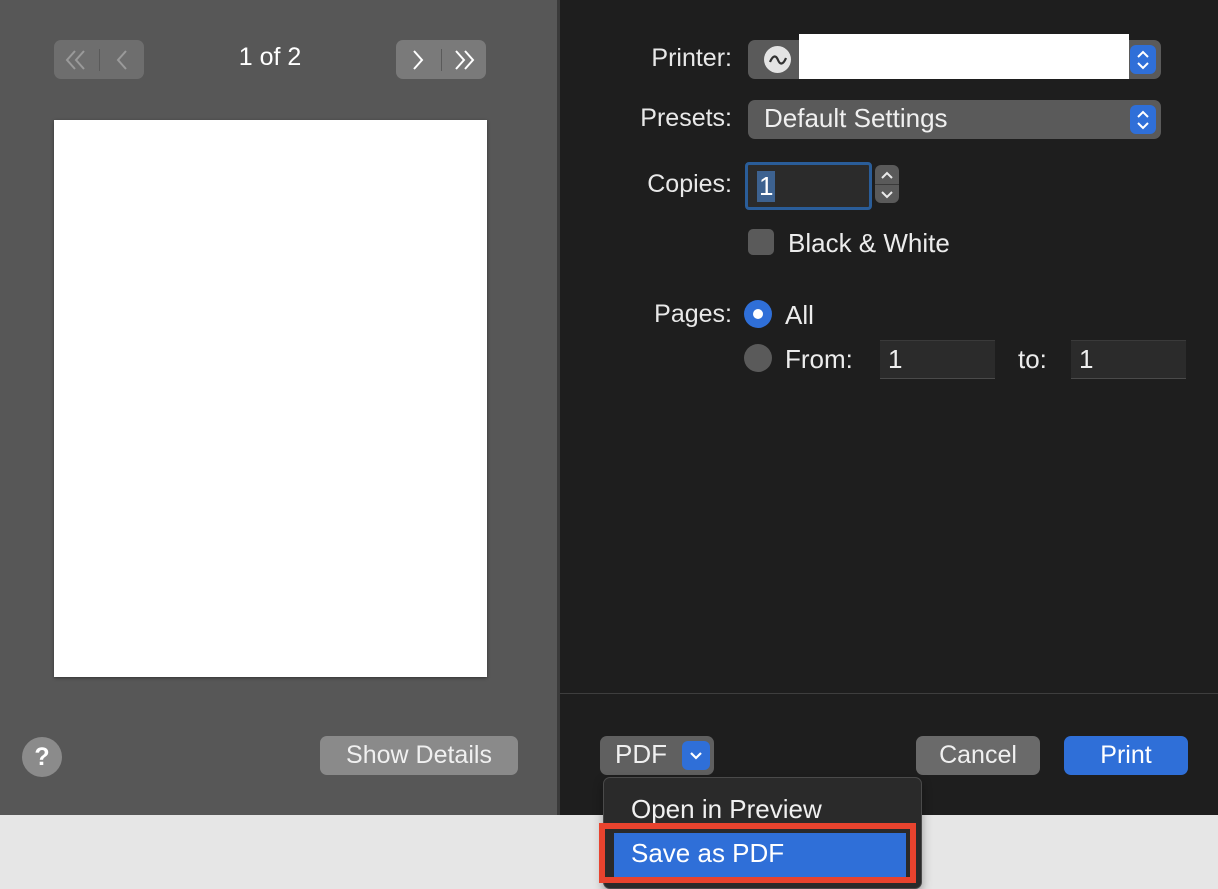 The height and width of the screenshot is (889, 1218). I want to click on last-page-button, so click(464, 59).